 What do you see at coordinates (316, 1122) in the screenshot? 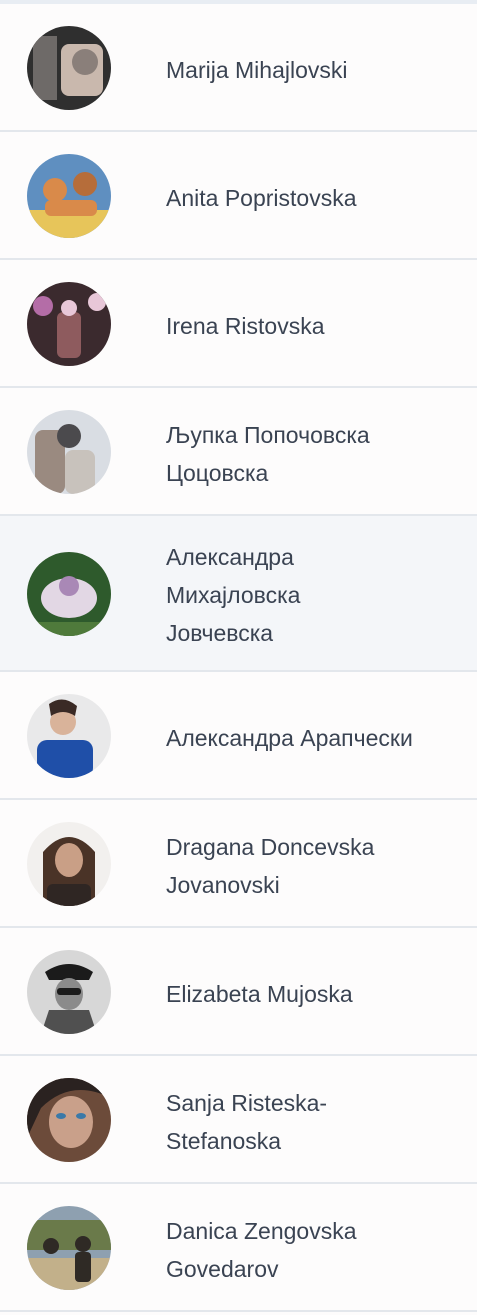
I see `friend-name: Sanja Risteska- Stefanoska` at bounding box center [316, 1122].